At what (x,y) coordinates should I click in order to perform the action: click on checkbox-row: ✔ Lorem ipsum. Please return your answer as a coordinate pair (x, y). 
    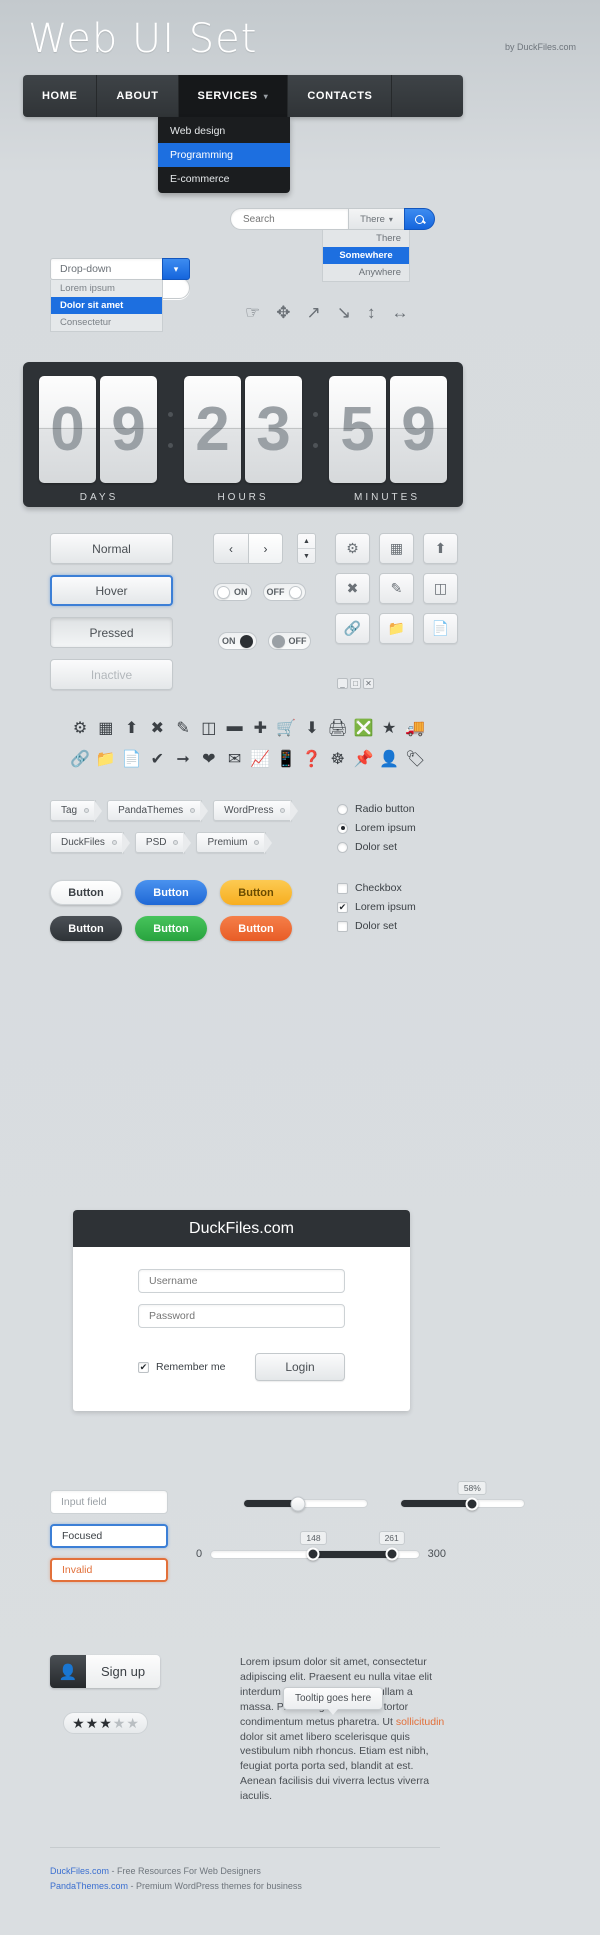
    Looking at the image, I should click on (376, 907).